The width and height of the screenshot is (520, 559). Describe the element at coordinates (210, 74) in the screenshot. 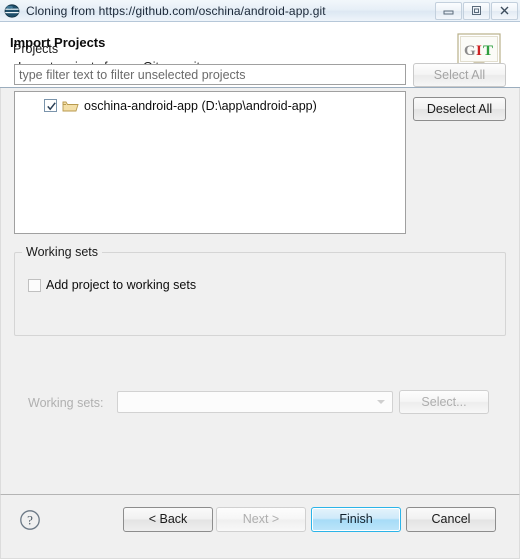

I see `project-filter-input` at that location.